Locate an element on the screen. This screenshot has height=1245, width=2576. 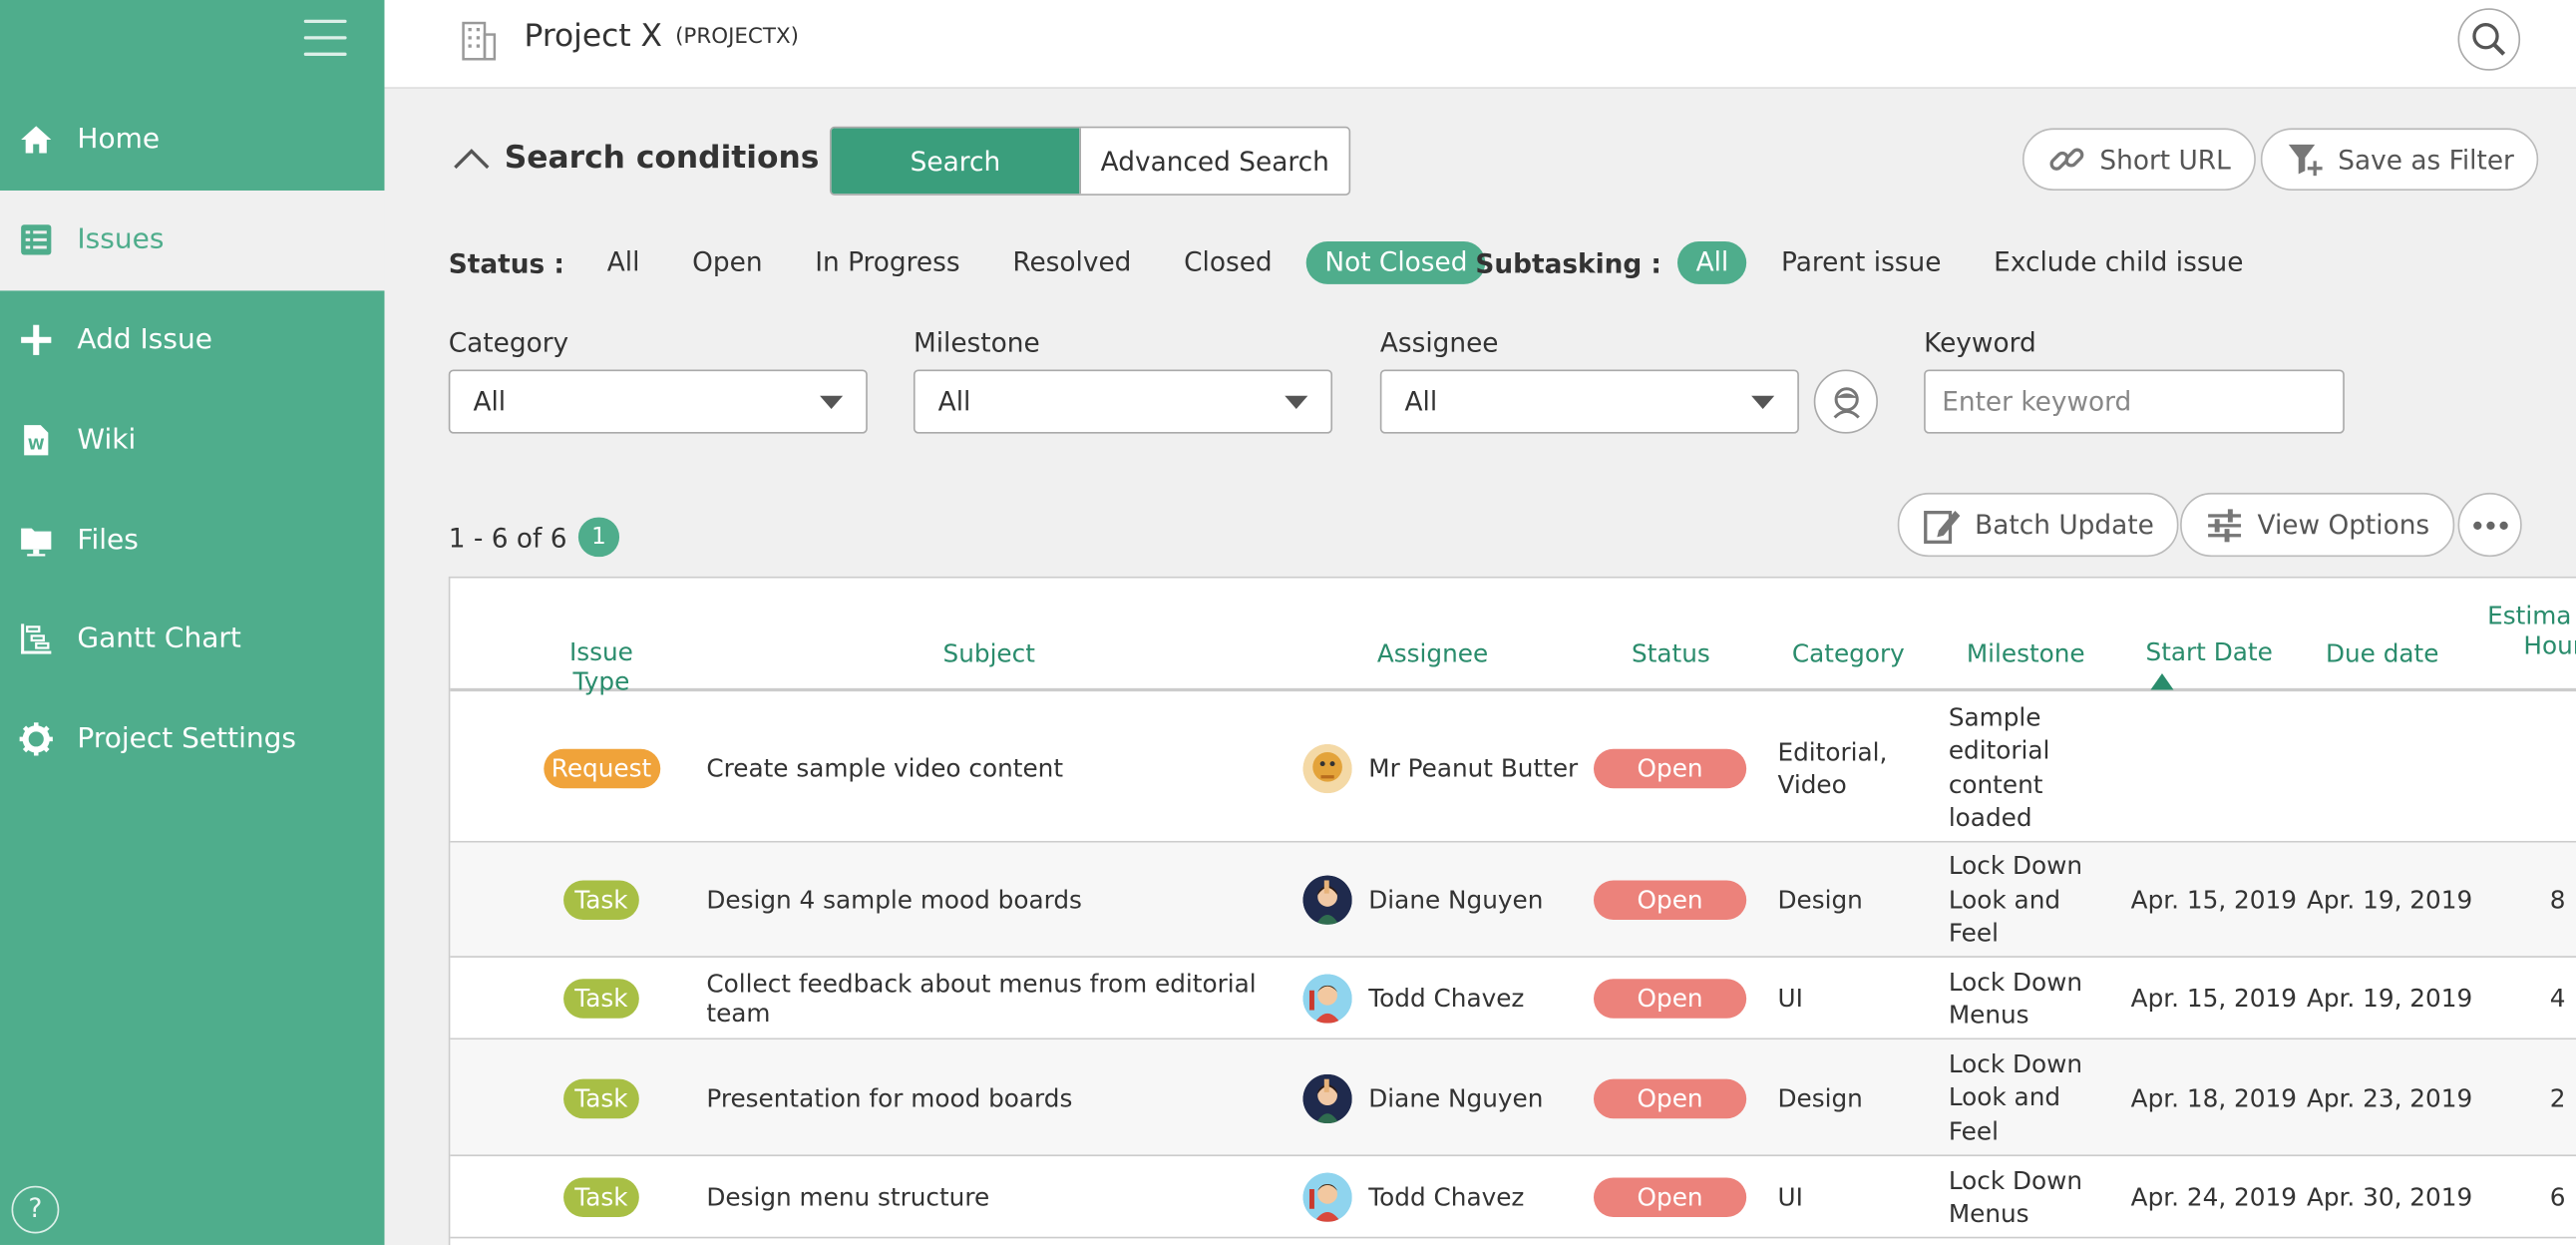
estimated-hours-line-2: Hour is located at coordinates (2549, 645).